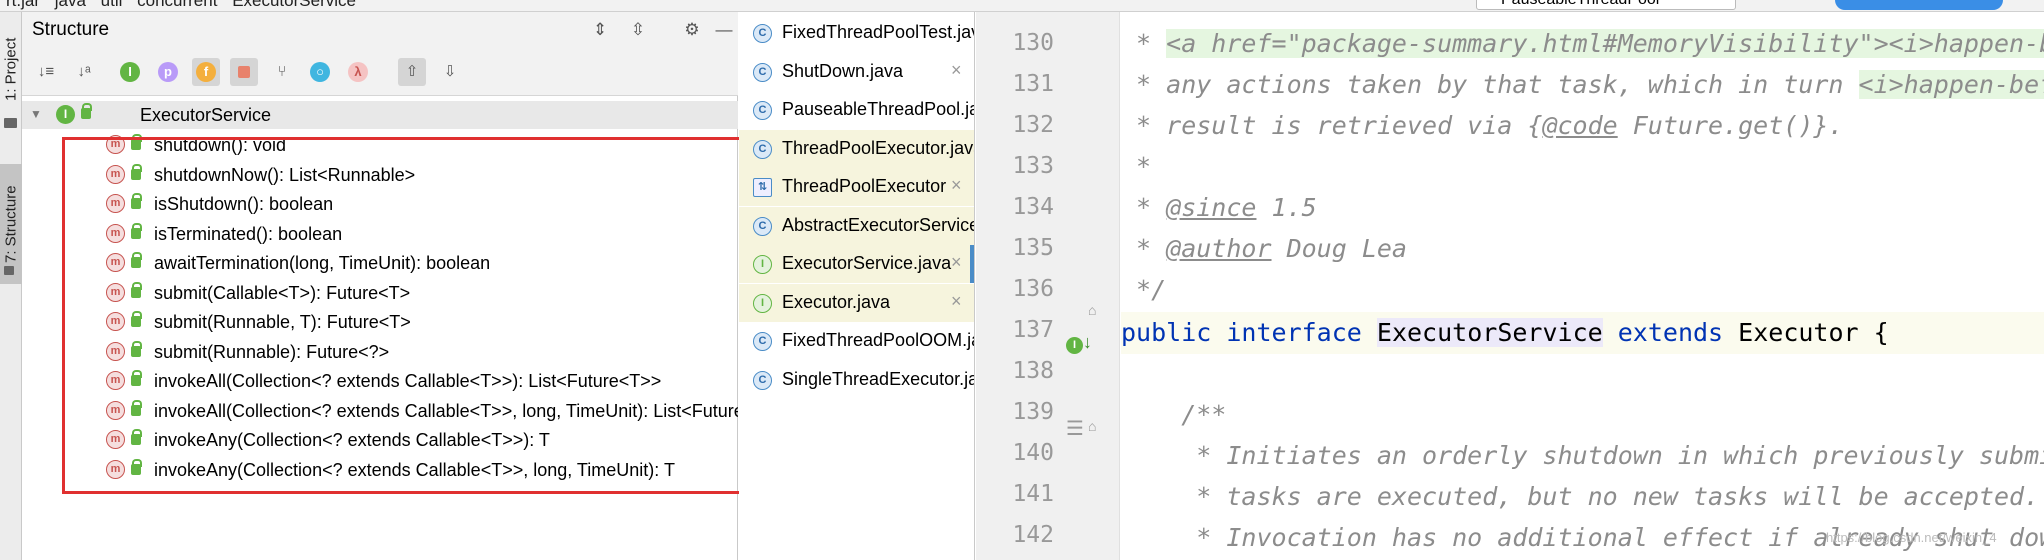  Describe the element at coordinates (206, 115) in the screenshot. I see `tree-root-label: ExecutorService` at that location.